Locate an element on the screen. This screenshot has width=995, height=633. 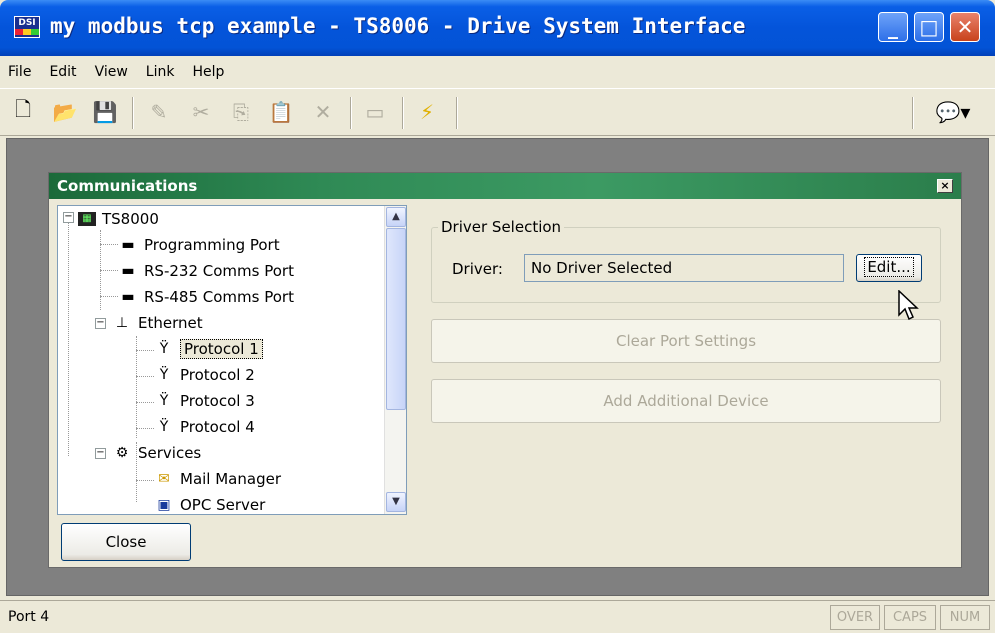
open-icon: 📂 is located at coordinates (65, 112).